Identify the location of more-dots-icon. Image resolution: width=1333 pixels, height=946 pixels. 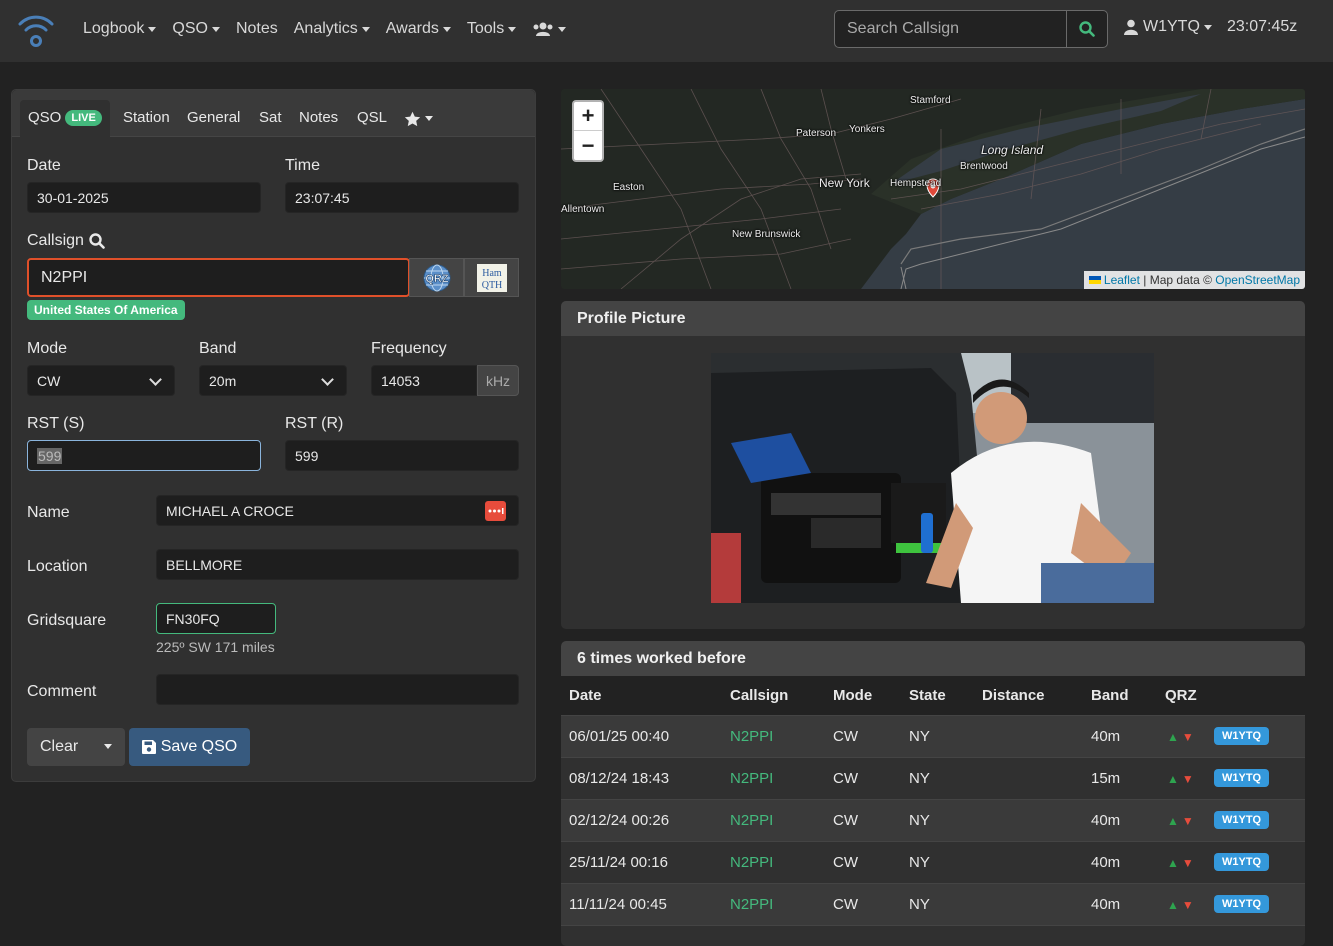
(496, 511).